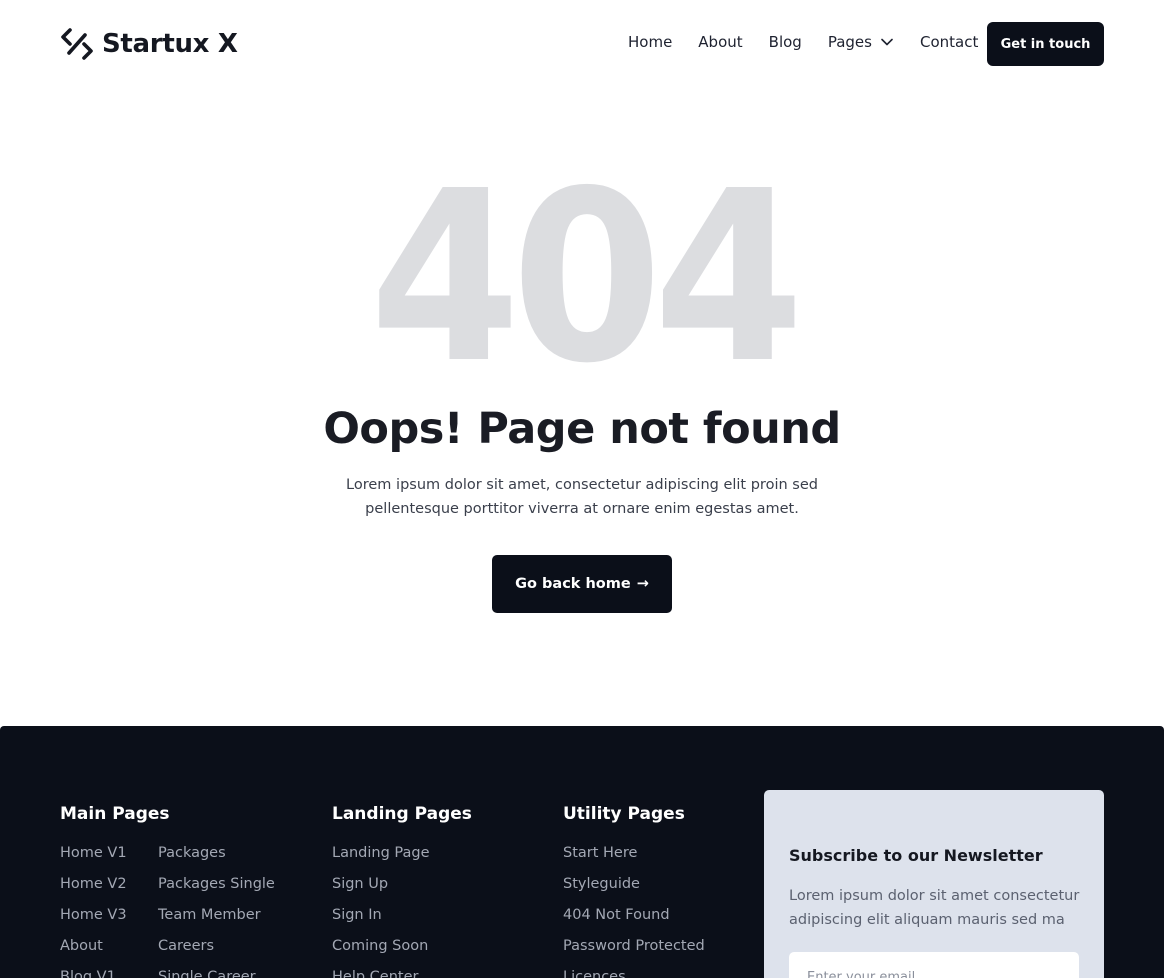 The image size is (1164, 978). I want to click on footer-main-pages-title: Main Pages, so click(115, 814).